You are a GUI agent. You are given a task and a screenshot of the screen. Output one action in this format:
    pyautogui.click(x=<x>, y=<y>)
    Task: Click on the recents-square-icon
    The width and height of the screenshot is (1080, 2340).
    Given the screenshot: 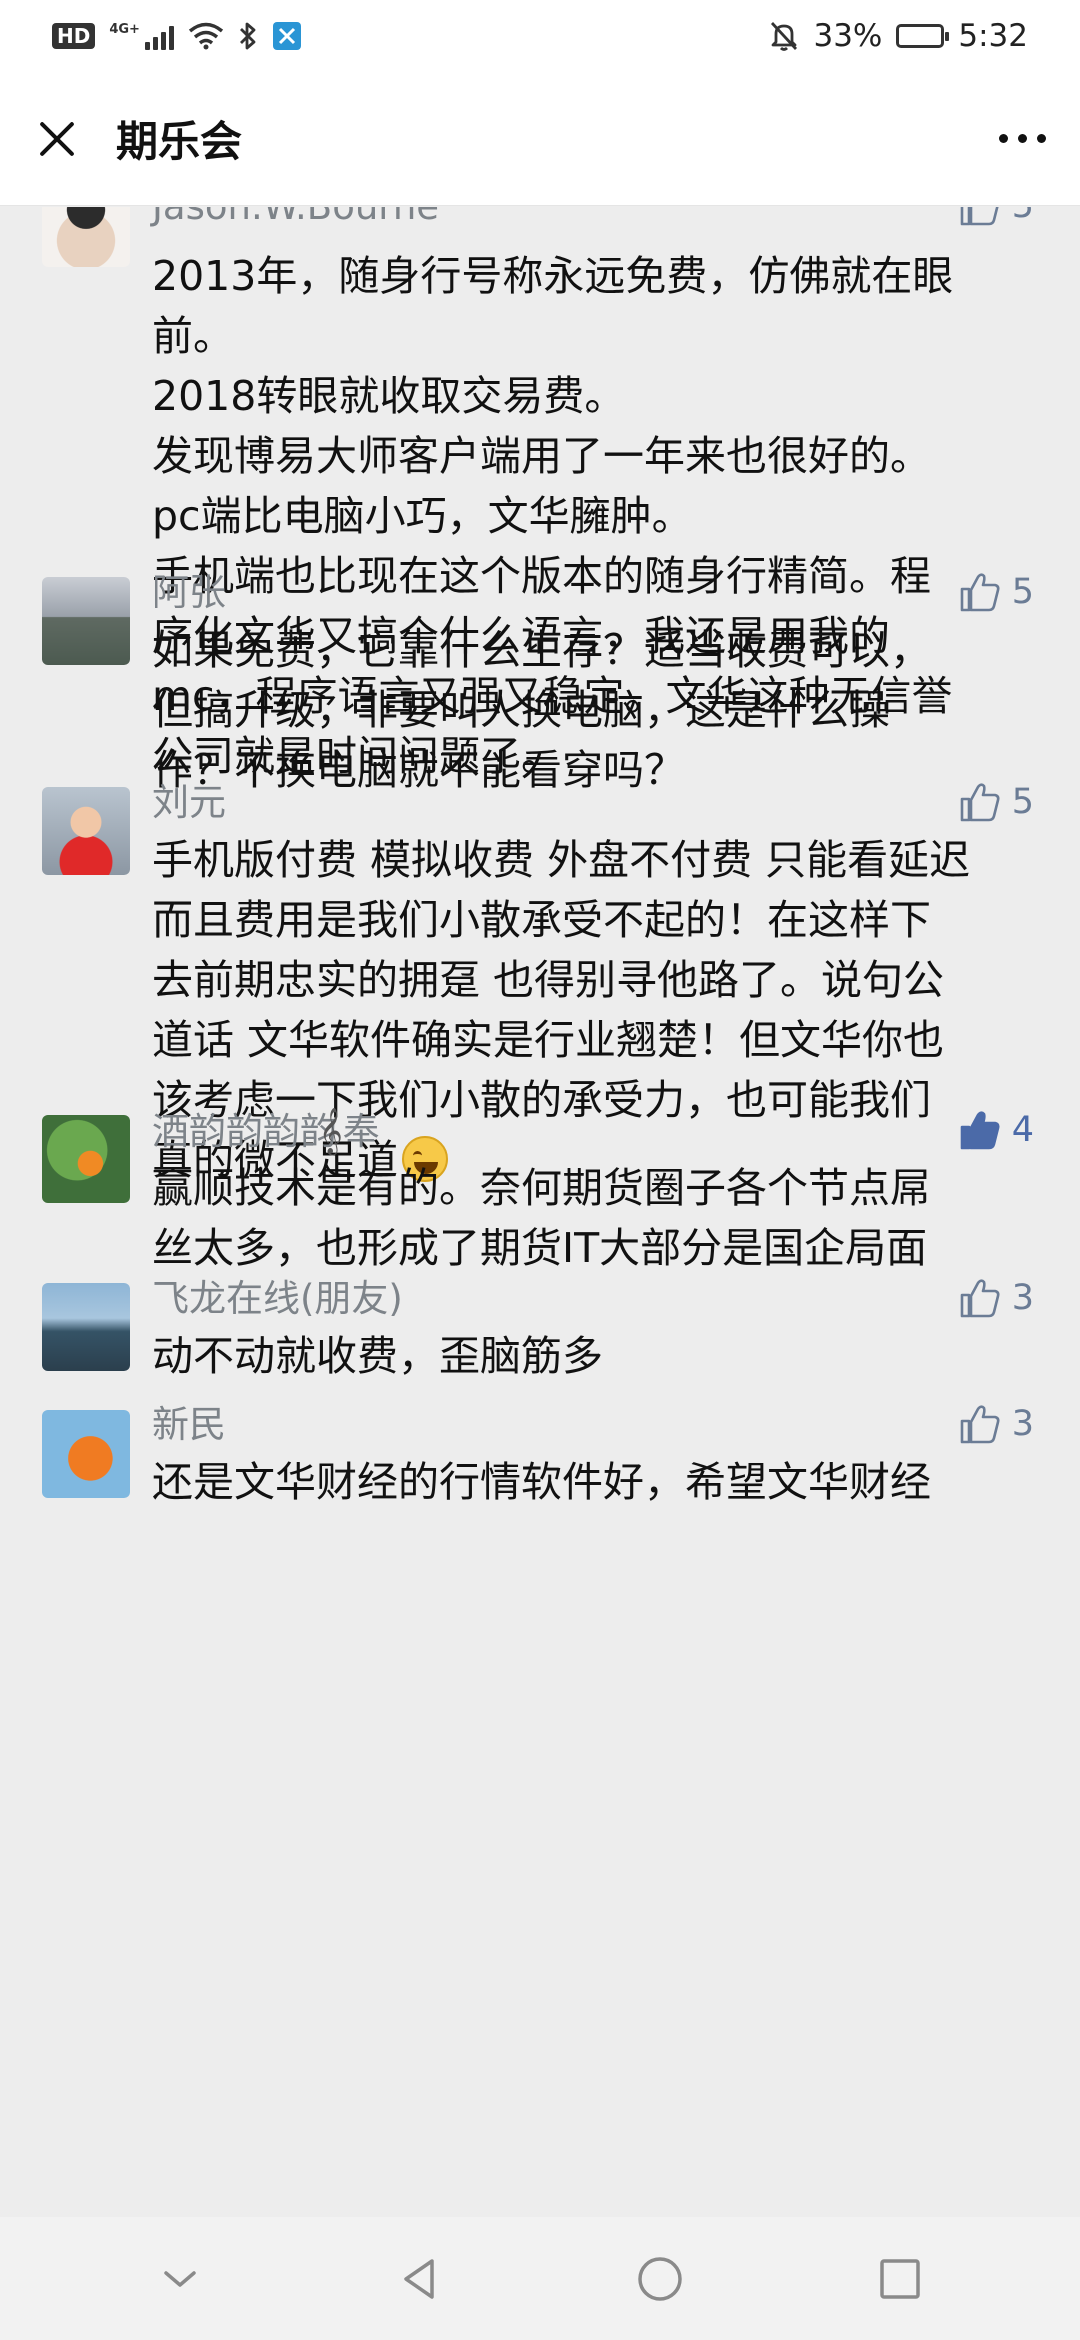 What is the action you would take?
    pyautogui.click(x=900, y=2279)
    